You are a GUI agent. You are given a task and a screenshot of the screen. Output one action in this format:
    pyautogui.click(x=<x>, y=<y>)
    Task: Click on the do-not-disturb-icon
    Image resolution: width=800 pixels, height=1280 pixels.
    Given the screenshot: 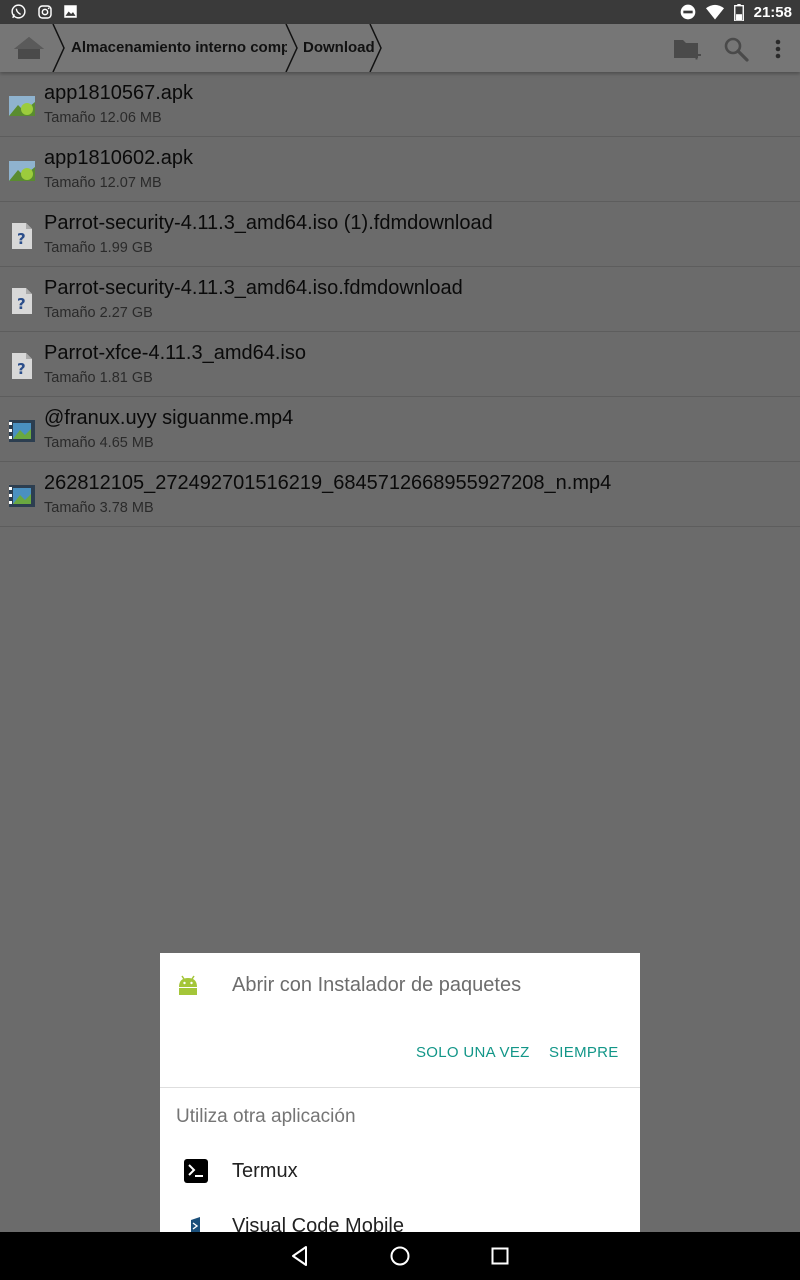 What is the action you would take?
    pyautogui.click(x=687, y=12)
    